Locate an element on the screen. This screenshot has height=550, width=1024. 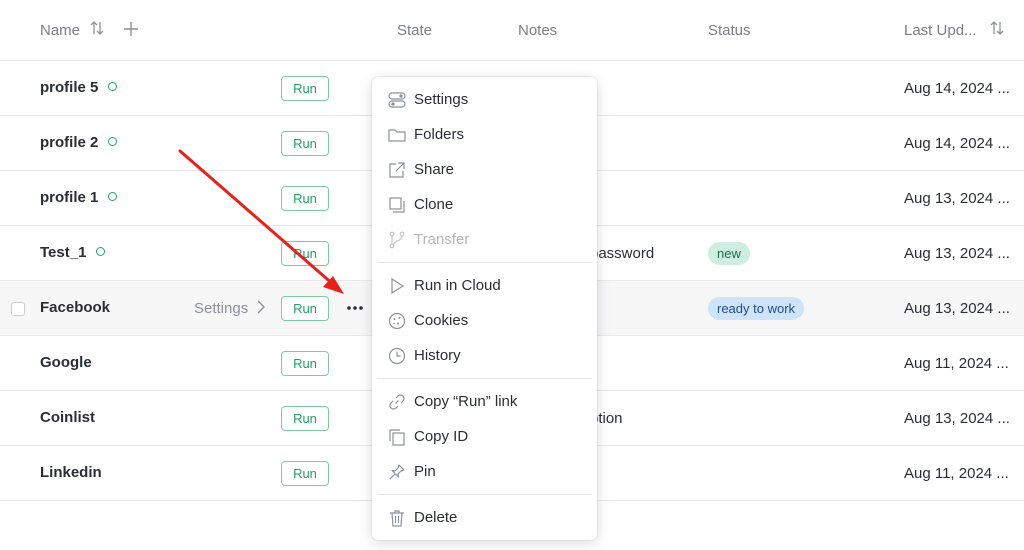
menu-item-copy-run-link: Copy “Run” link is located at coordinates (484, 401).